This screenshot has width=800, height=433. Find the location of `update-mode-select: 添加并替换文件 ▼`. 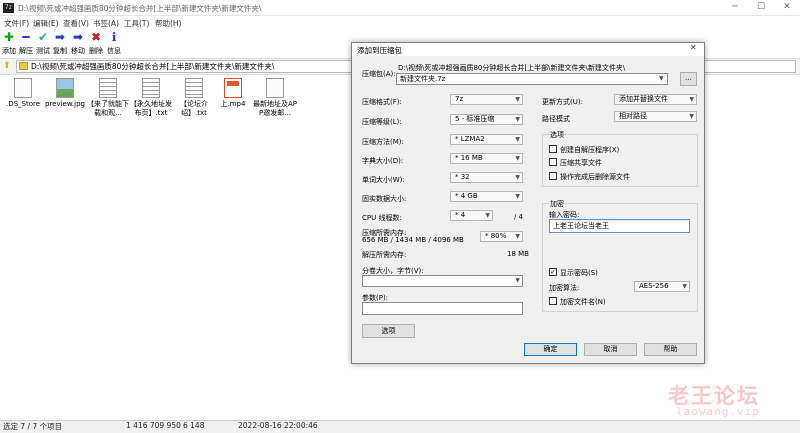

update-mode-select: 添加并替换文件 ▼ is located at coordinates (655, 99).